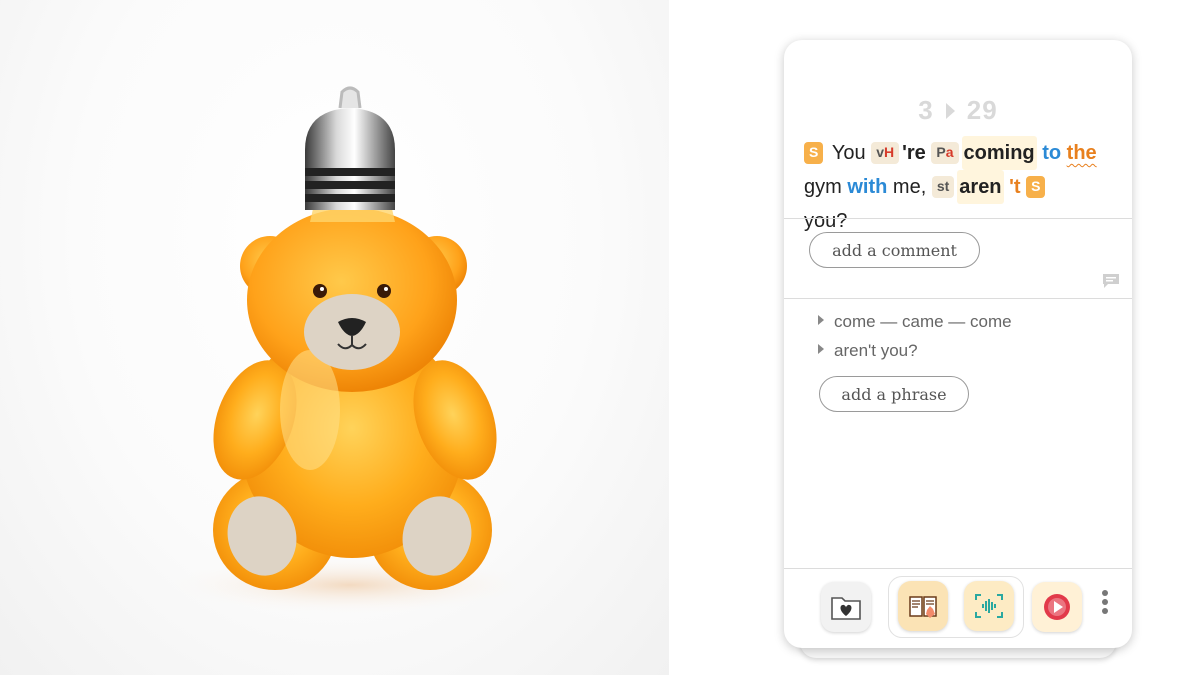  What do you see at coordinates (880, 152) in the screenshot?
I see `tag-vh-v: v` at bounding box center [880, 152].